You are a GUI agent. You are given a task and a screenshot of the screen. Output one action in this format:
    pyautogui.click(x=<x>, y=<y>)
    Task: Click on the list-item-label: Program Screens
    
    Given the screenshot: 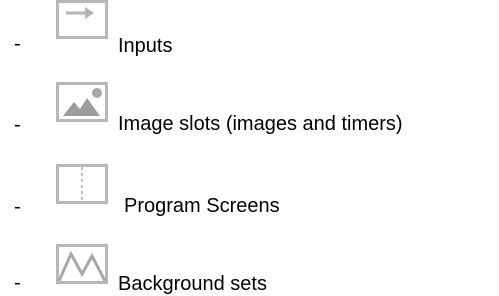 What is the action you would take?
    pyautogui.click(x=202, y=206)
    